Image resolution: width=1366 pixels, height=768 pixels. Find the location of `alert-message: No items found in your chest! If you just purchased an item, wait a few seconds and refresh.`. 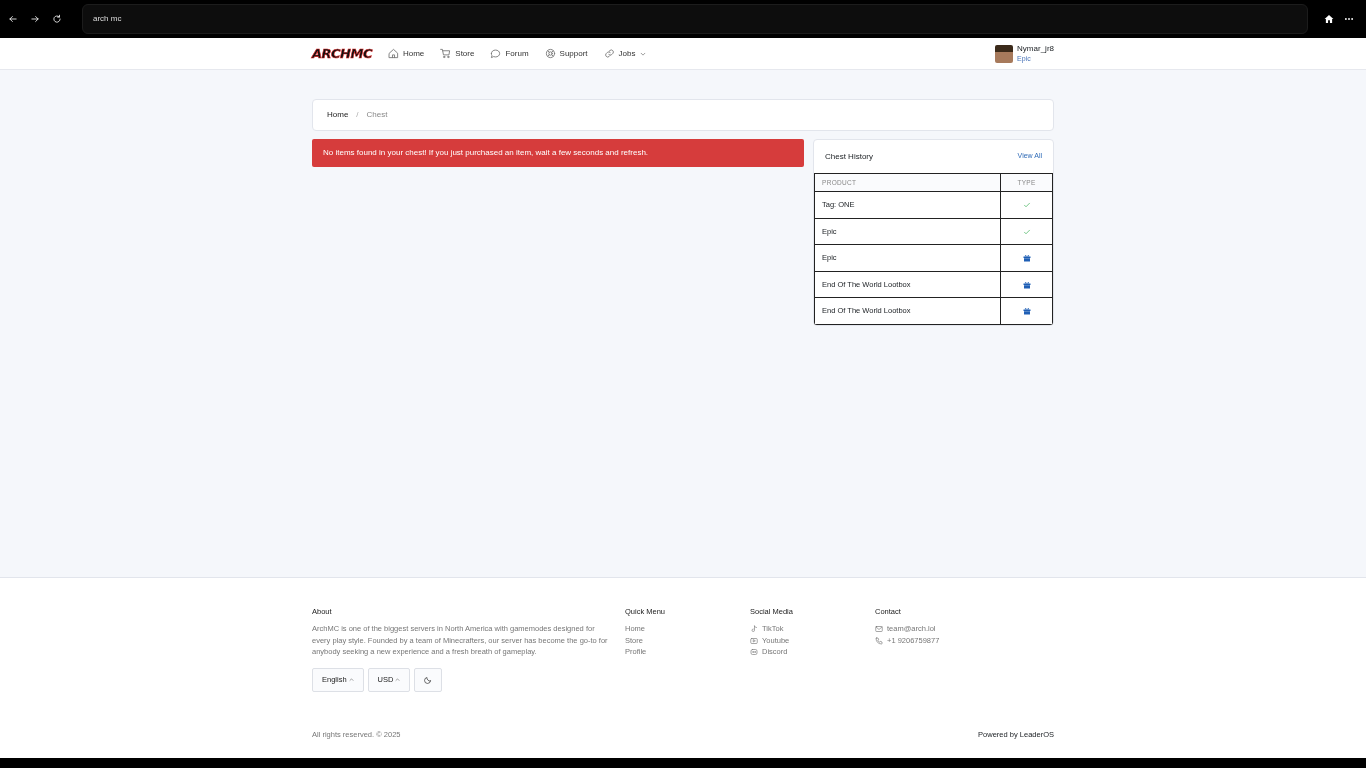

alert-message: No items found in your chest! If you just purchased an item, wait a few seconds and refresh. is located at coordinates (558, 153).